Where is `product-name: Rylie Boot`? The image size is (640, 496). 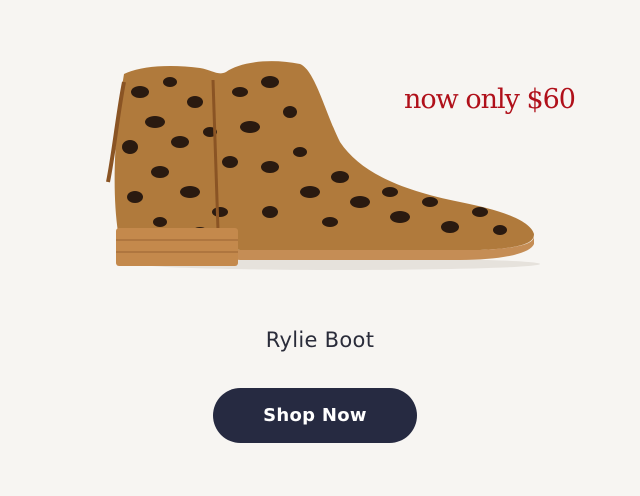
product-name: Rylie Boot is located at coordinates (320, 340).